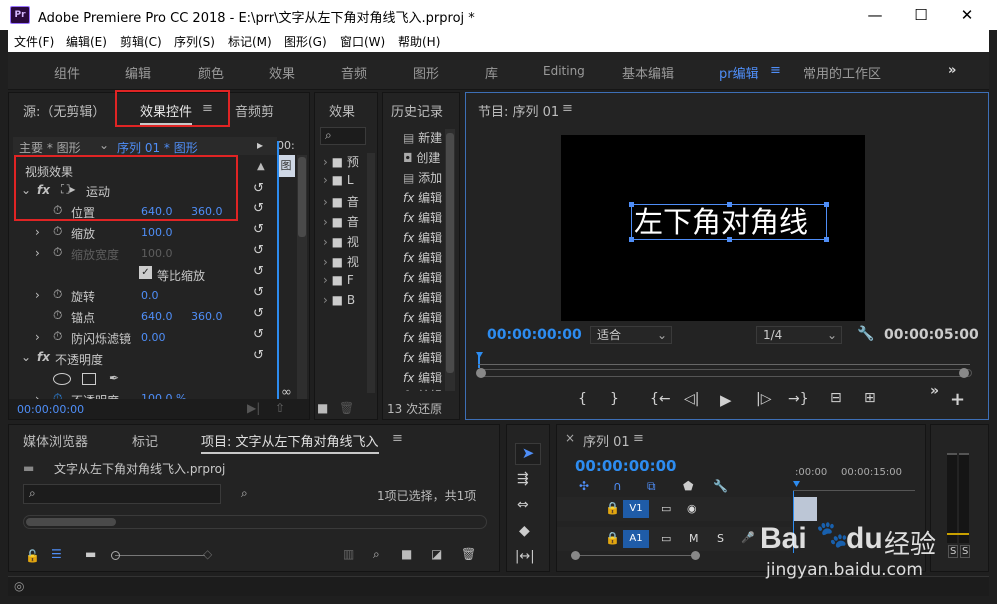 The image size is (997, 604). Describe the element at coordinates (570, 438) in the screenshot. I see `close-icon: ×` at that location.